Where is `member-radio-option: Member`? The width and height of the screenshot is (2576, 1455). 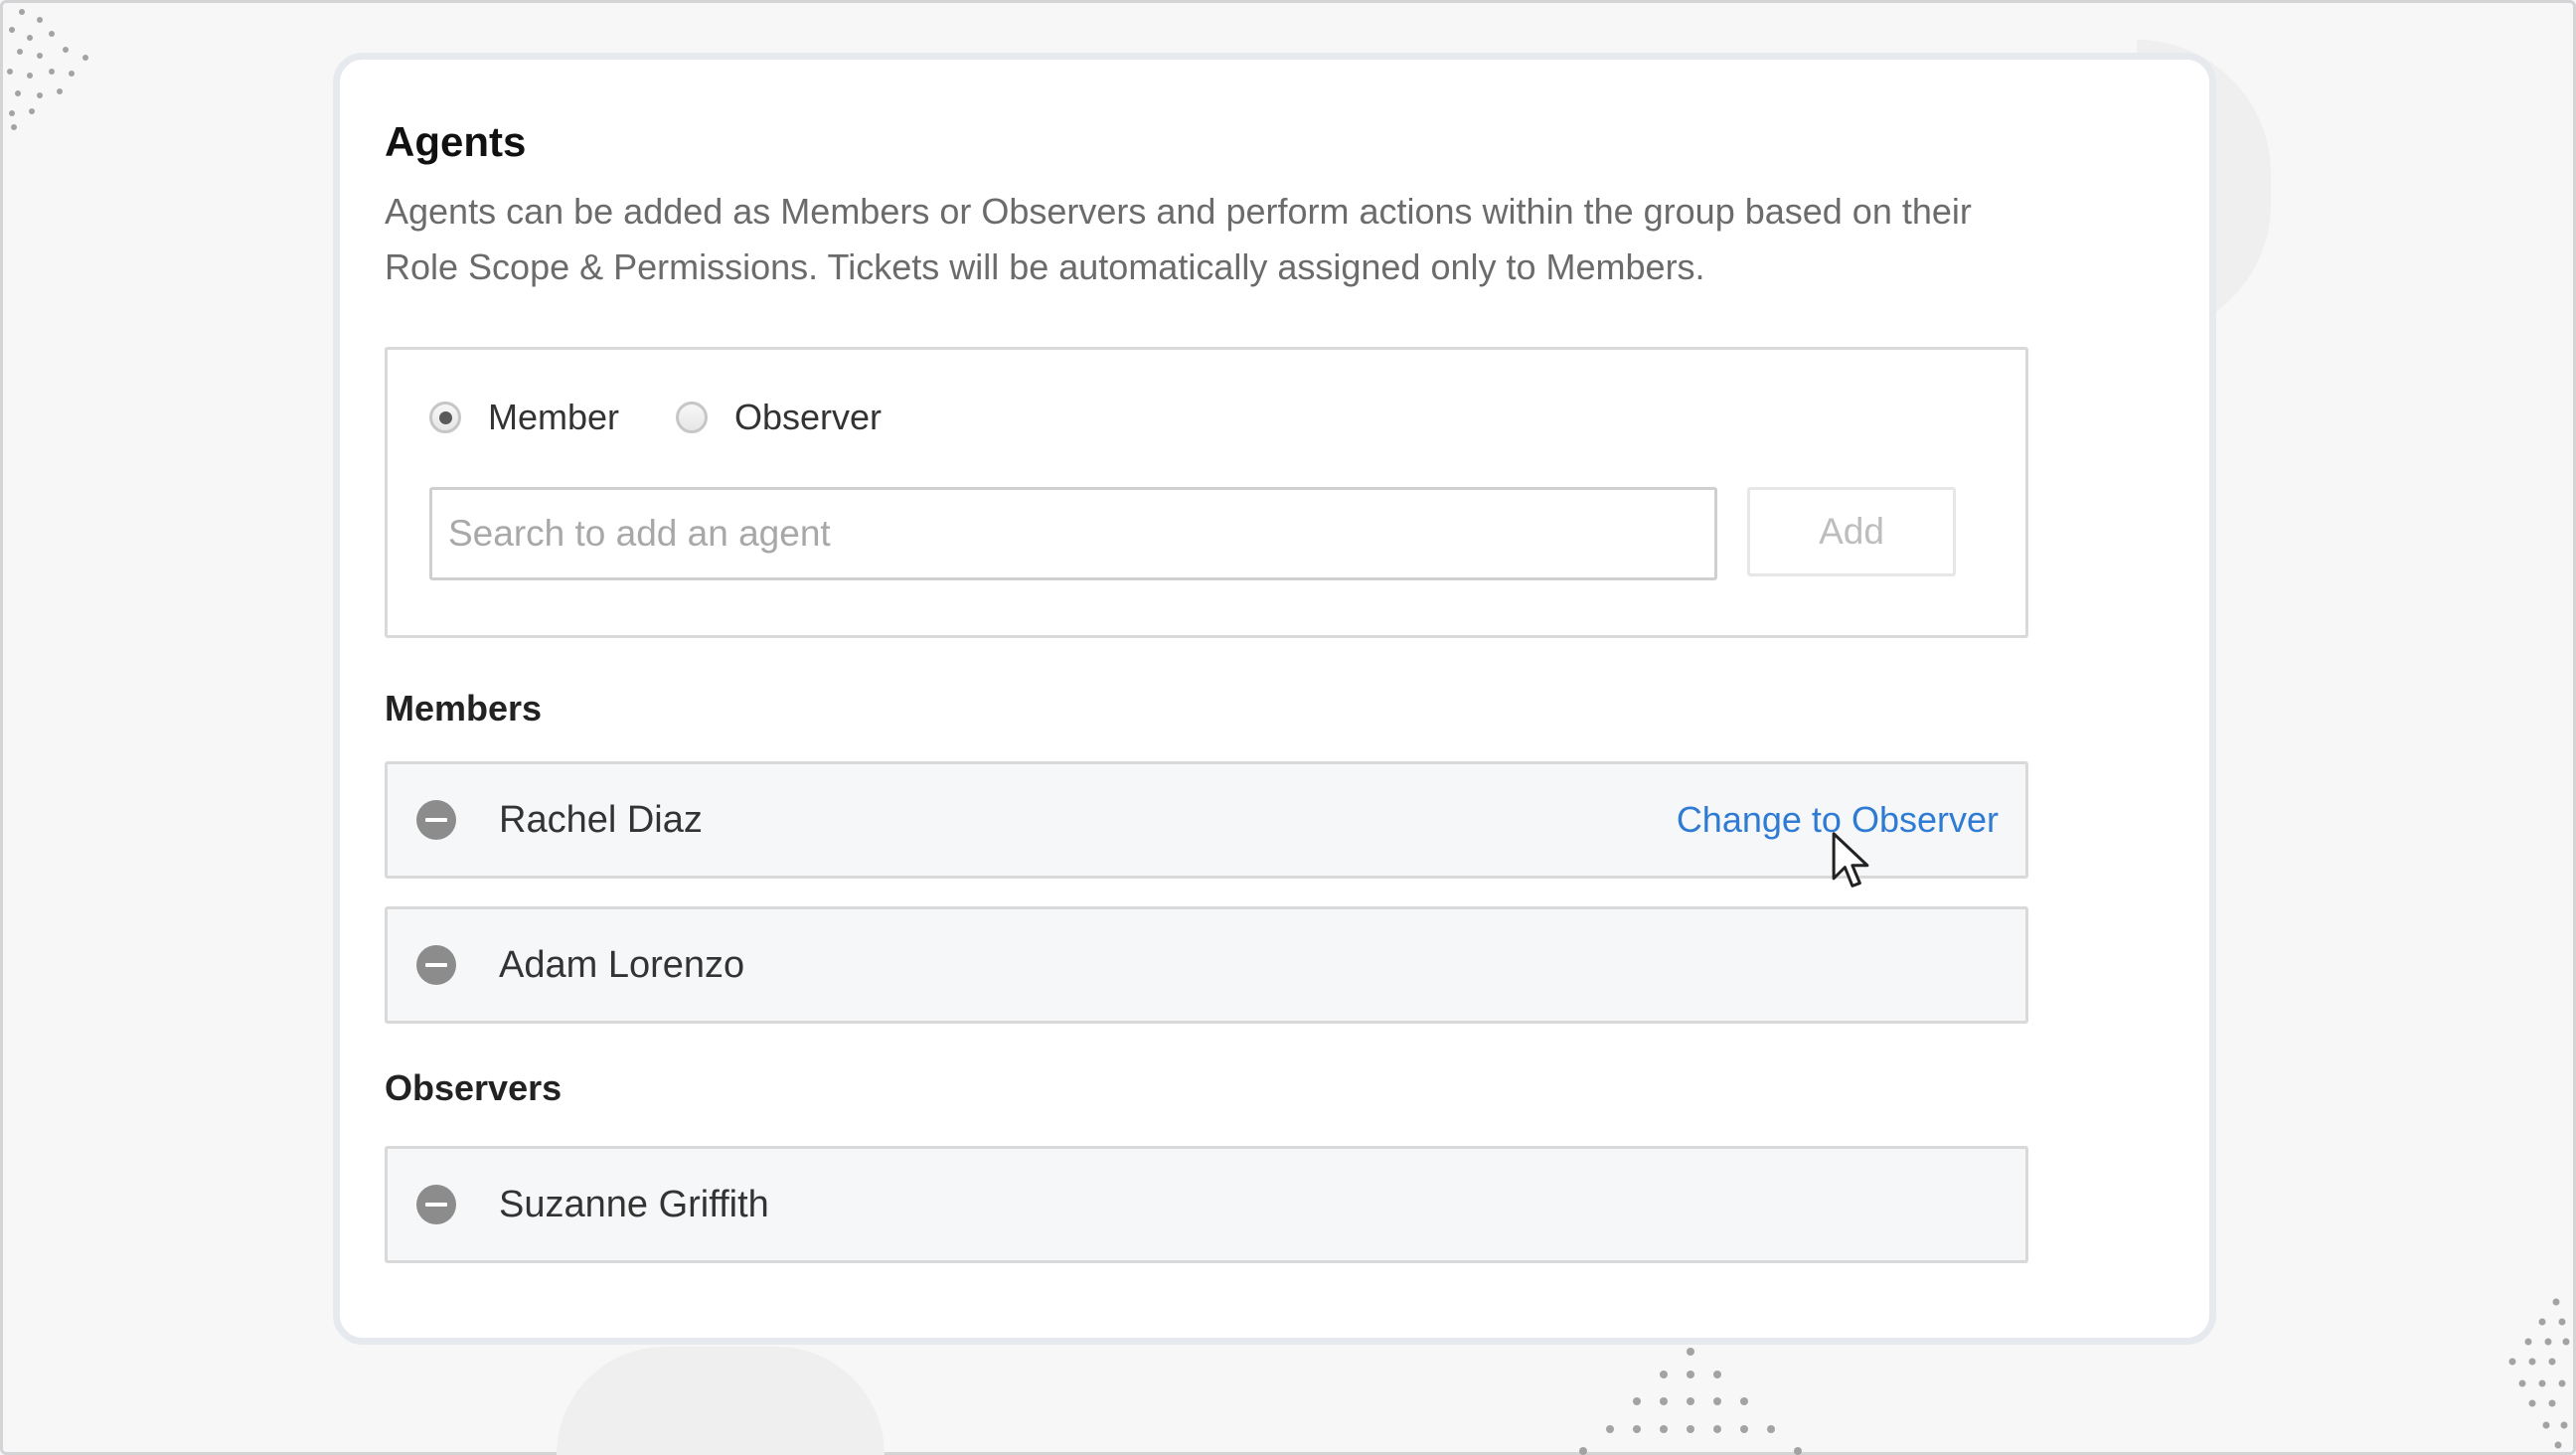
member-radio-option: Member is located at coordinates (524, 417).